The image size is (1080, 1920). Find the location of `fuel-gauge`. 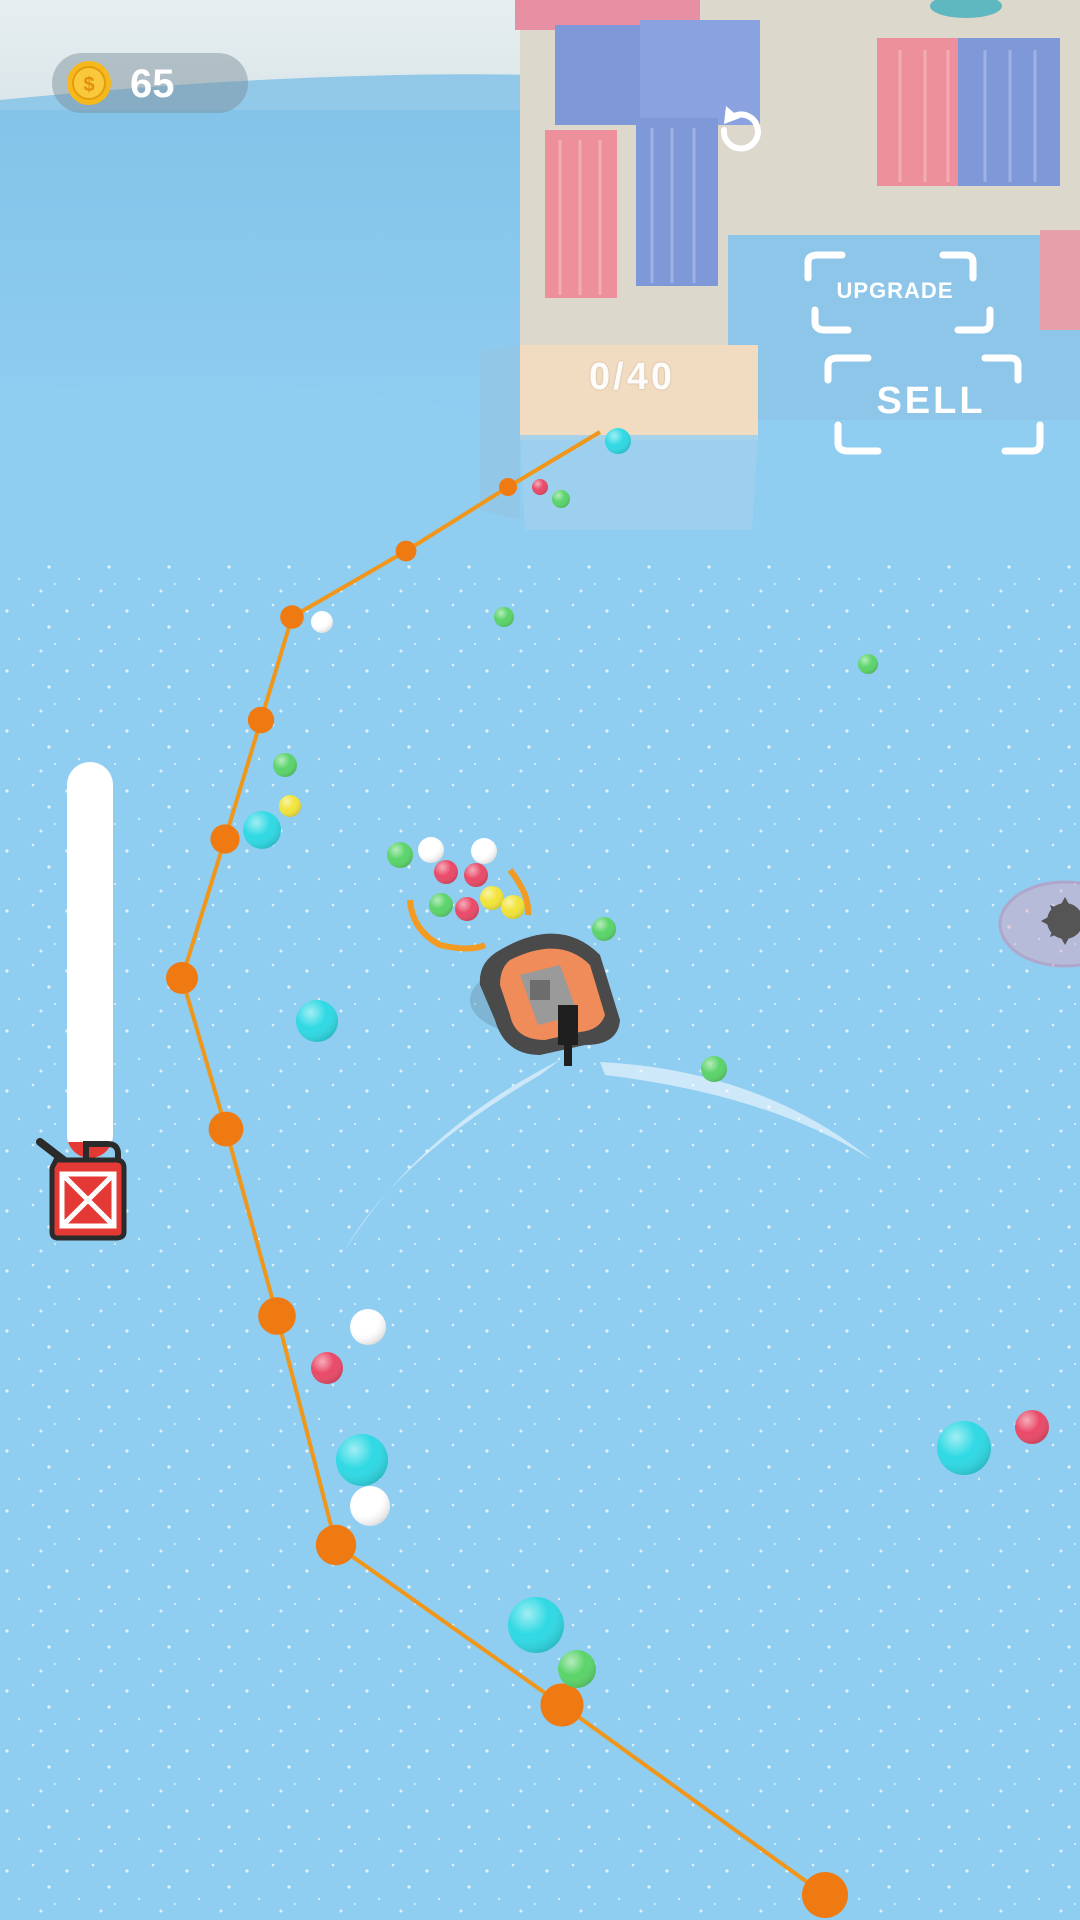

fuel-gauge is located at coordinates (90, 960).